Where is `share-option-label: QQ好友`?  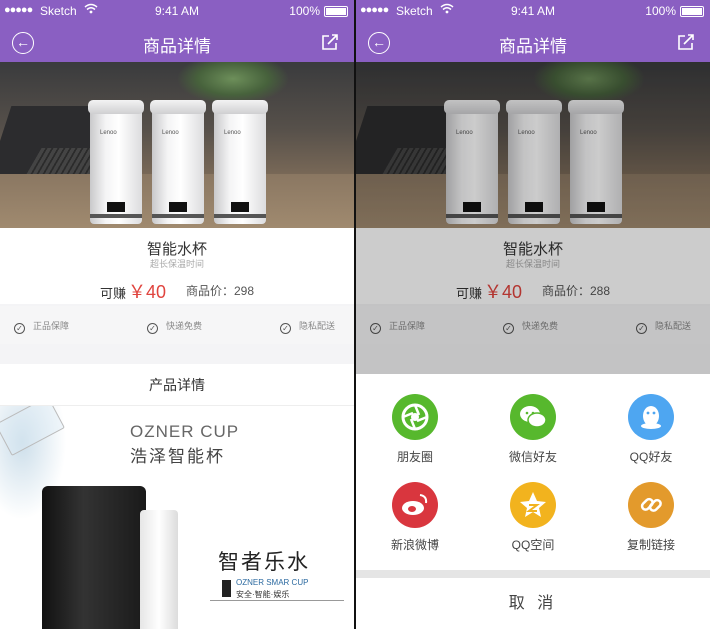 share-option-label: QQ好友 is located at coordinates (651, 457).